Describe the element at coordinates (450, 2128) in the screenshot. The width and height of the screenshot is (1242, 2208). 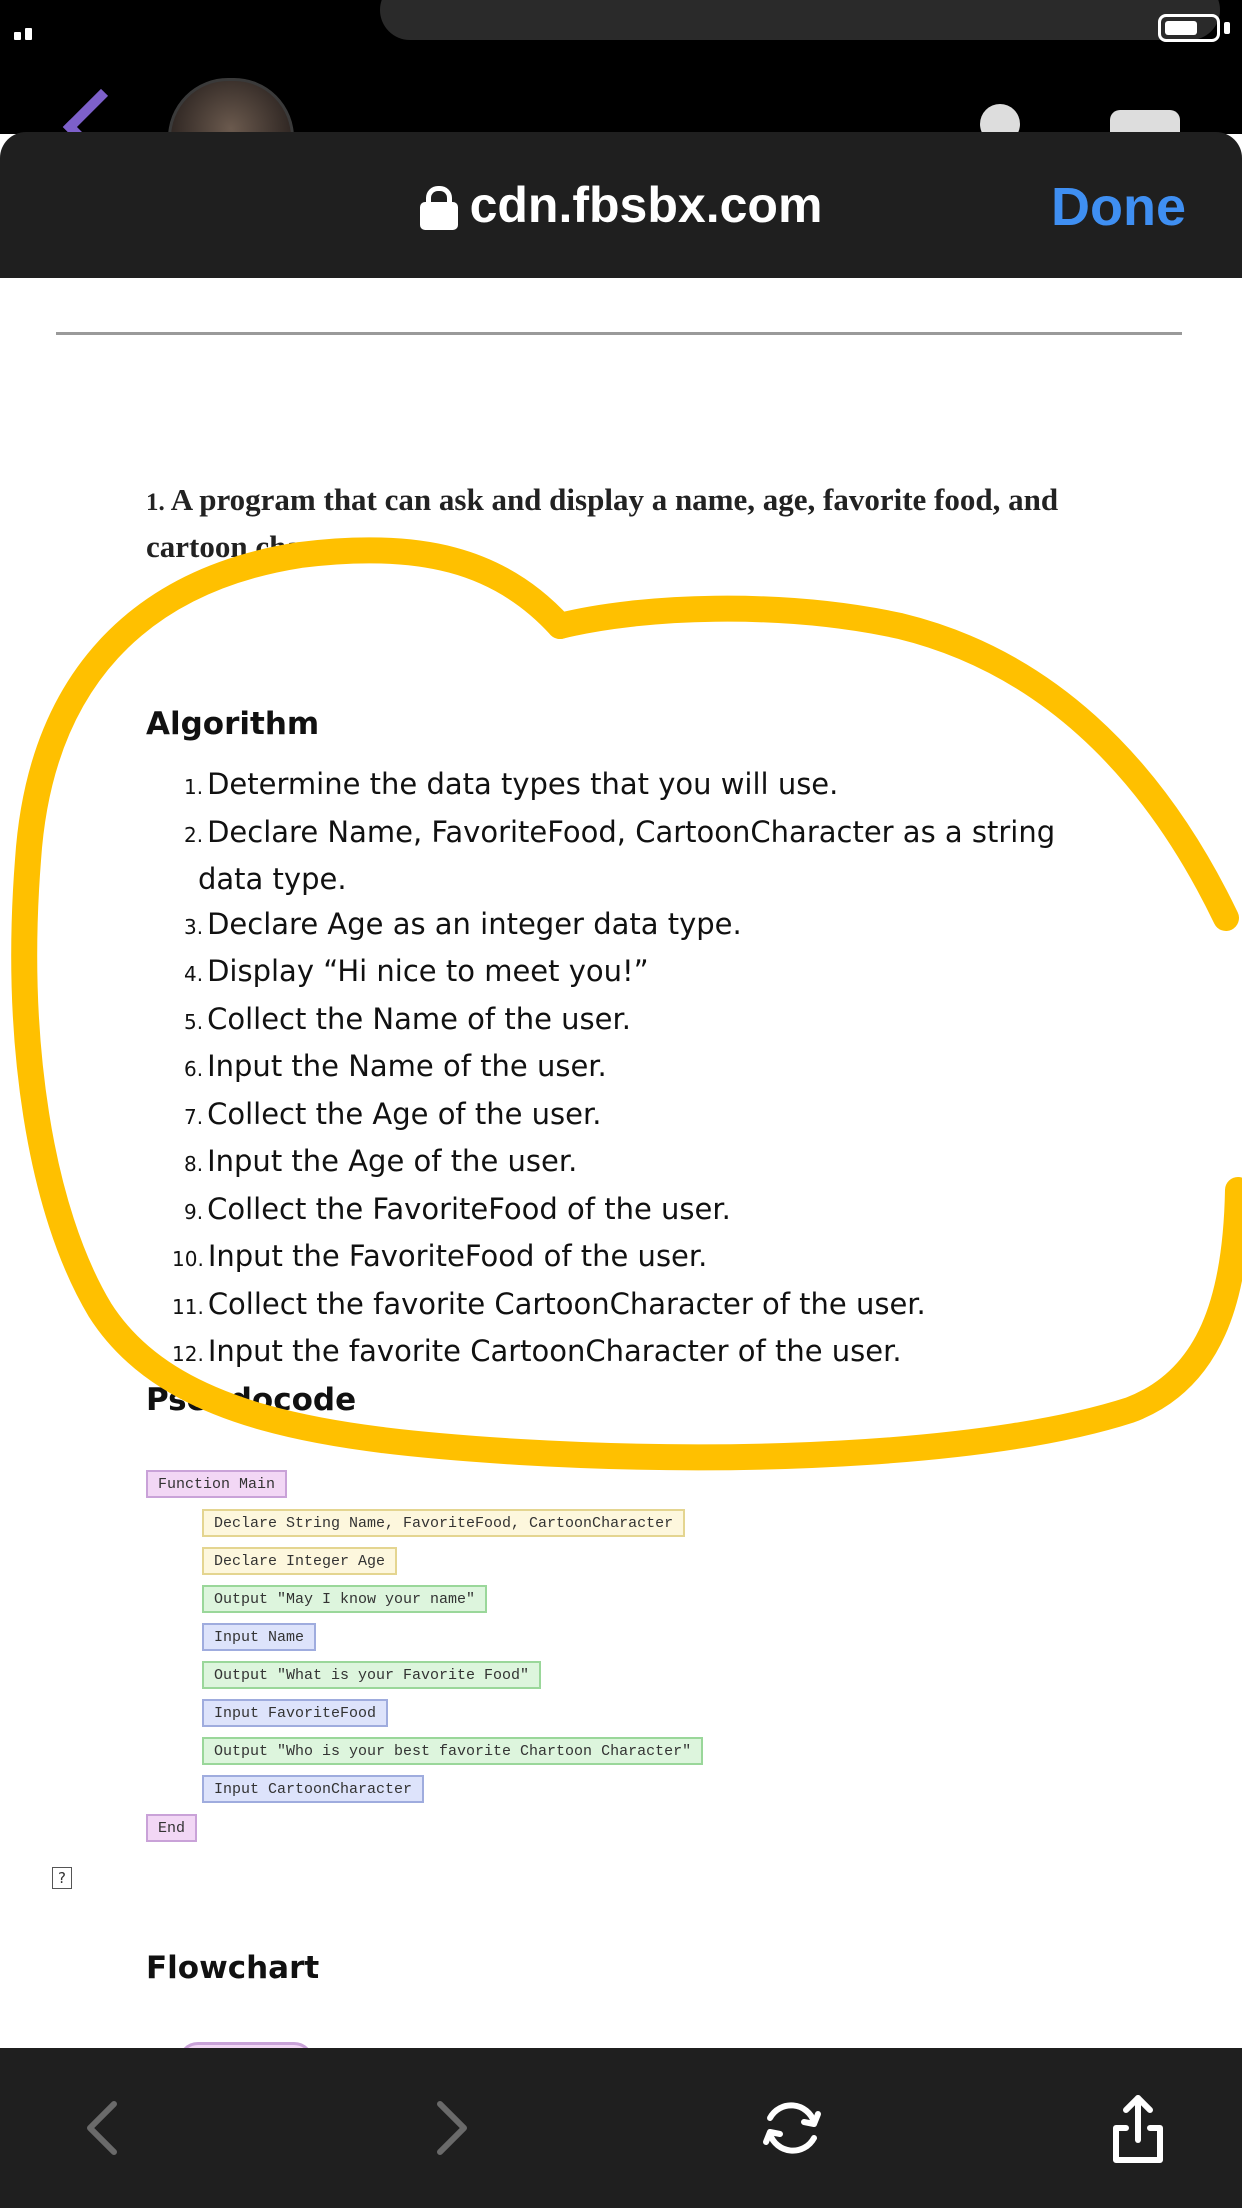
I see `chevron-right-icon` at that location.